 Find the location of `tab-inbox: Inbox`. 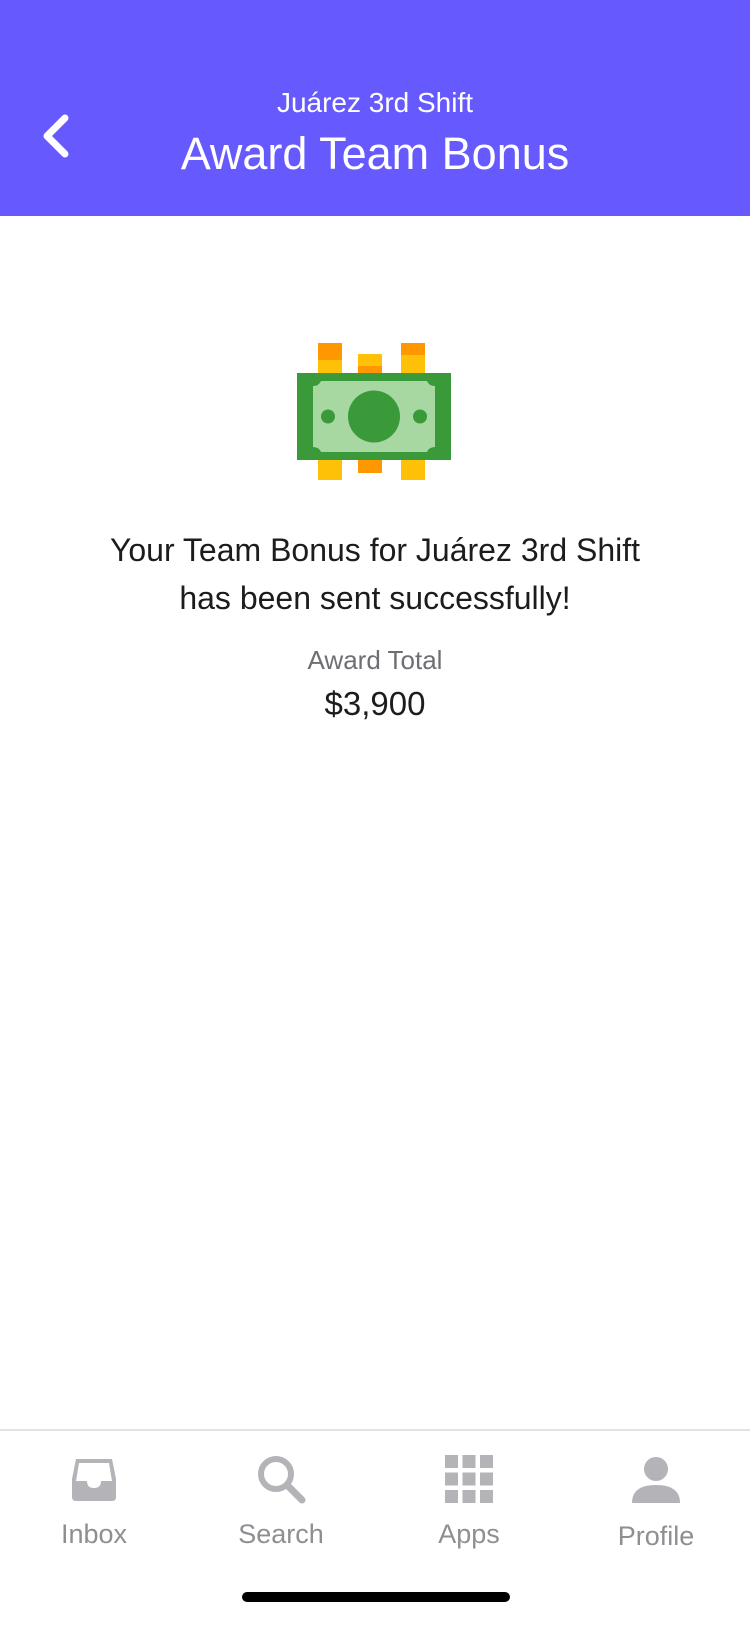

tab-inbox: Inbox is located at coordinates (94, 1501).